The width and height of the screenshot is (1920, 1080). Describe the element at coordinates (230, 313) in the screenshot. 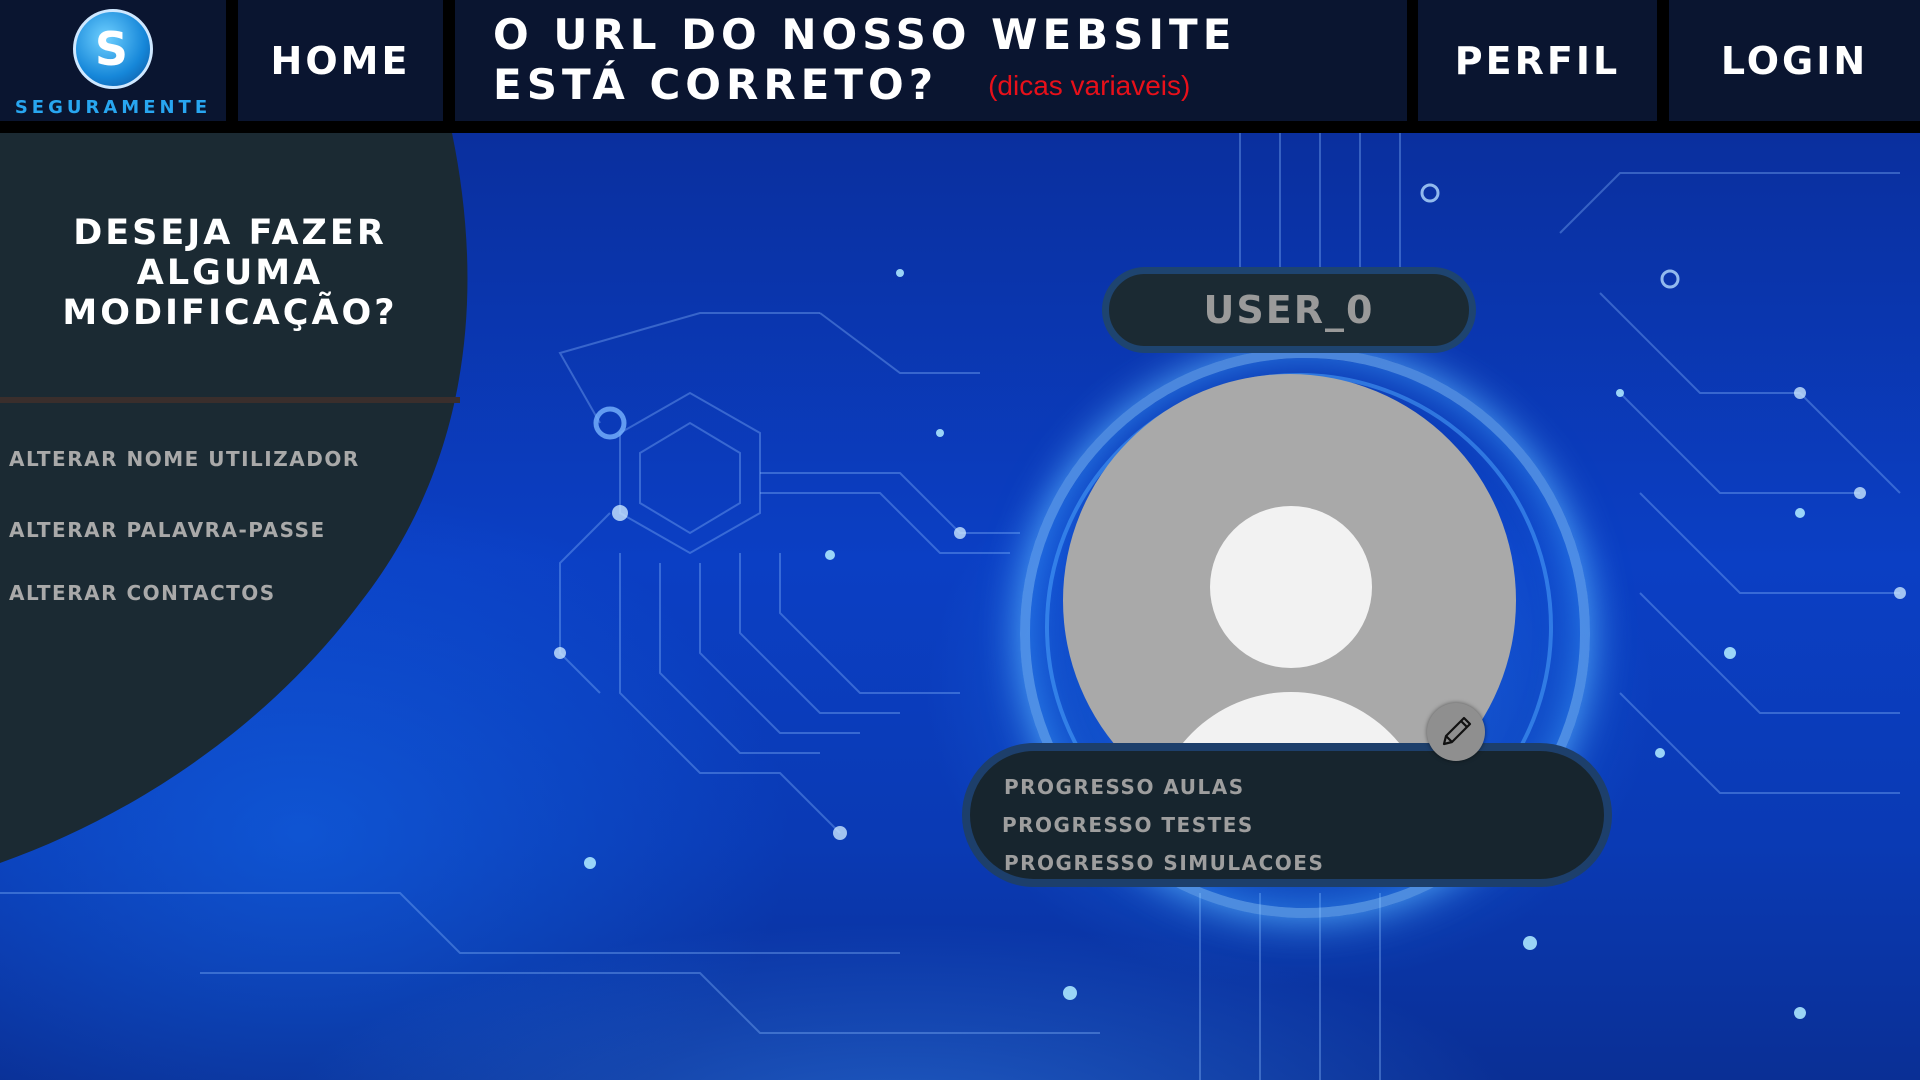

I see `panel-heading-line3: MODIFICAÇÃO?` at that location.